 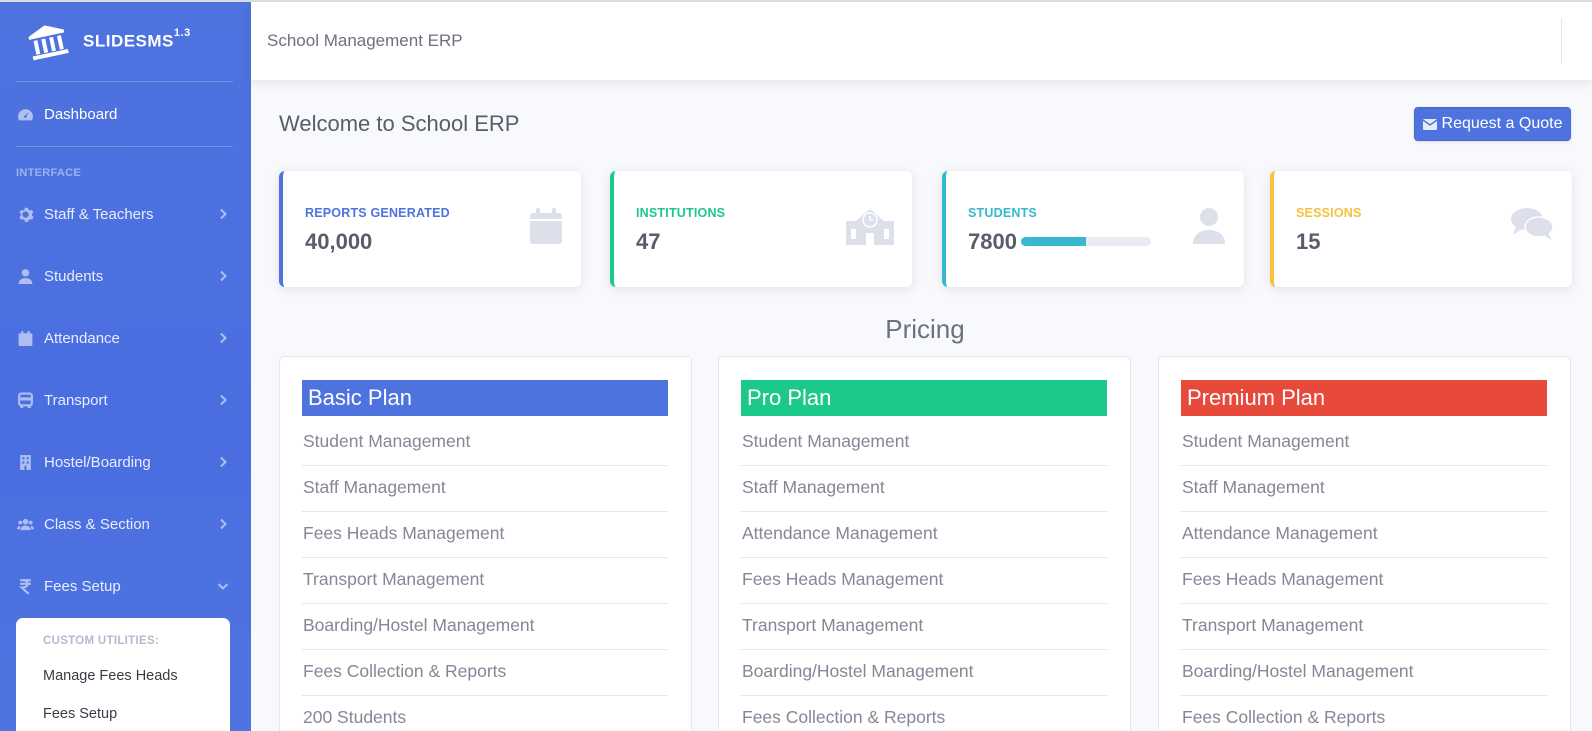 What do you see at coordinates (97, 462) in the screenshot?
I see `sidebar-item-label: Hostel/Boarding` at bounding box center [97, 462].